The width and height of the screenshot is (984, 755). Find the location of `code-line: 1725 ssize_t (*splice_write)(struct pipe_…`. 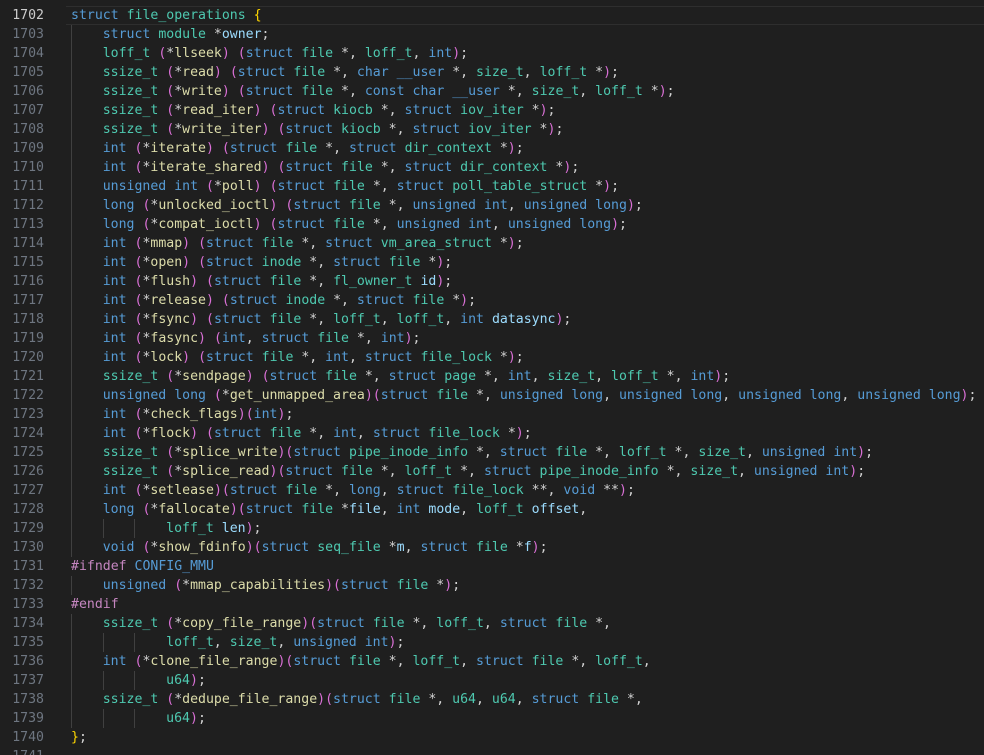

code-line: 1725 ssize_t (*splice_write)(struct pipe_… is located at coordinates (492, 452).